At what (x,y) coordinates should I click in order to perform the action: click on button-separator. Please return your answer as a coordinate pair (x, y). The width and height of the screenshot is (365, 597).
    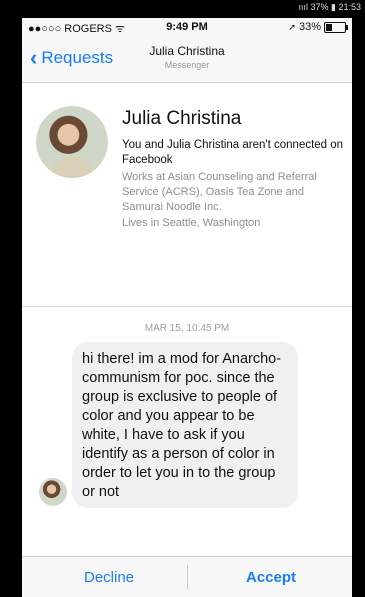
    Looking at the image, I should click on (187, 577).